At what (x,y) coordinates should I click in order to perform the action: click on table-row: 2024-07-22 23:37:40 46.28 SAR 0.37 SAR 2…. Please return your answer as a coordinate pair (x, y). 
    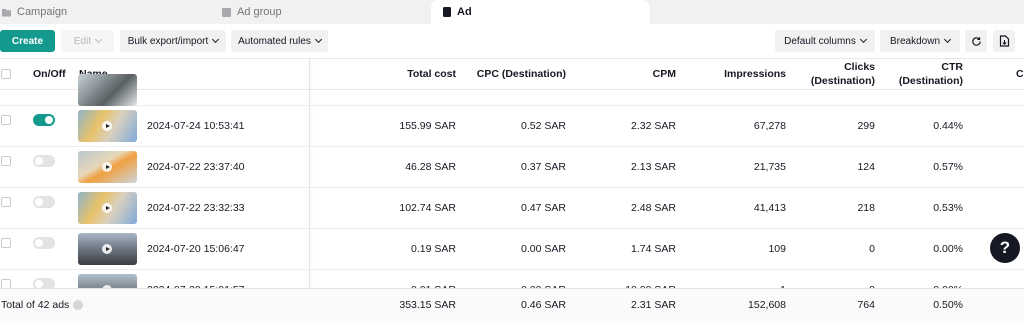
    Looking at the image, I should click on (512, 167).